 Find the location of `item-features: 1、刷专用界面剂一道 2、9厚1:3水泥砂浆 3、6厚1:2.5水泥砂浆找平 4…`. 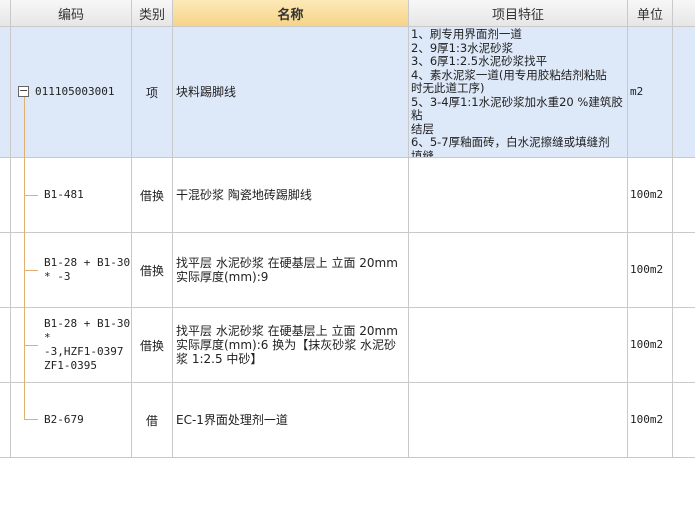

item-features: 1、刷专用界面剂一道 2、9厚1:3水泥砂浆 3、6厚1:2.5水泥砂浆找平 4… is located at coordinates (517, 92).